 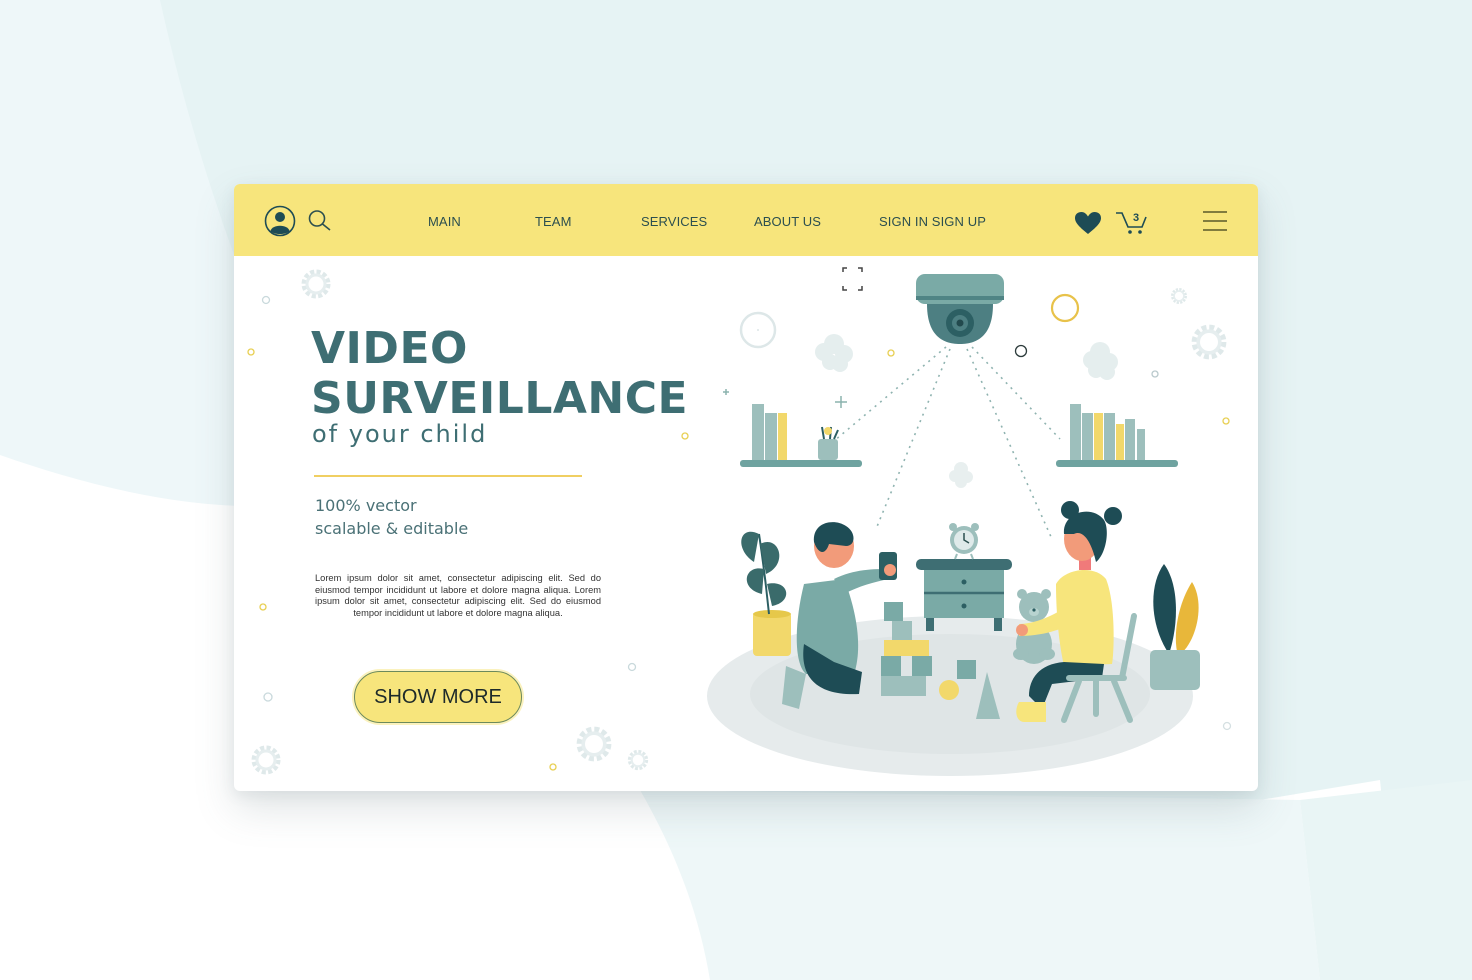 What do you see at coordinates (438, 697) in the screenshot?
I see `show-more-button: SHOW MORE` at bounding box center [438, 697].